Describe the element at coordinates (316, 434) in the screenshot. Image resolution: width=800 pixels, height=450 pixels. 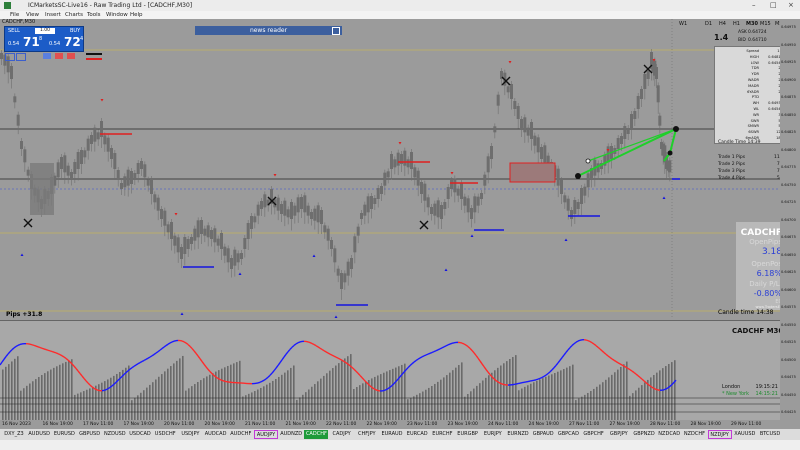
I see `tab-cadchf: CADCHF` at that location.